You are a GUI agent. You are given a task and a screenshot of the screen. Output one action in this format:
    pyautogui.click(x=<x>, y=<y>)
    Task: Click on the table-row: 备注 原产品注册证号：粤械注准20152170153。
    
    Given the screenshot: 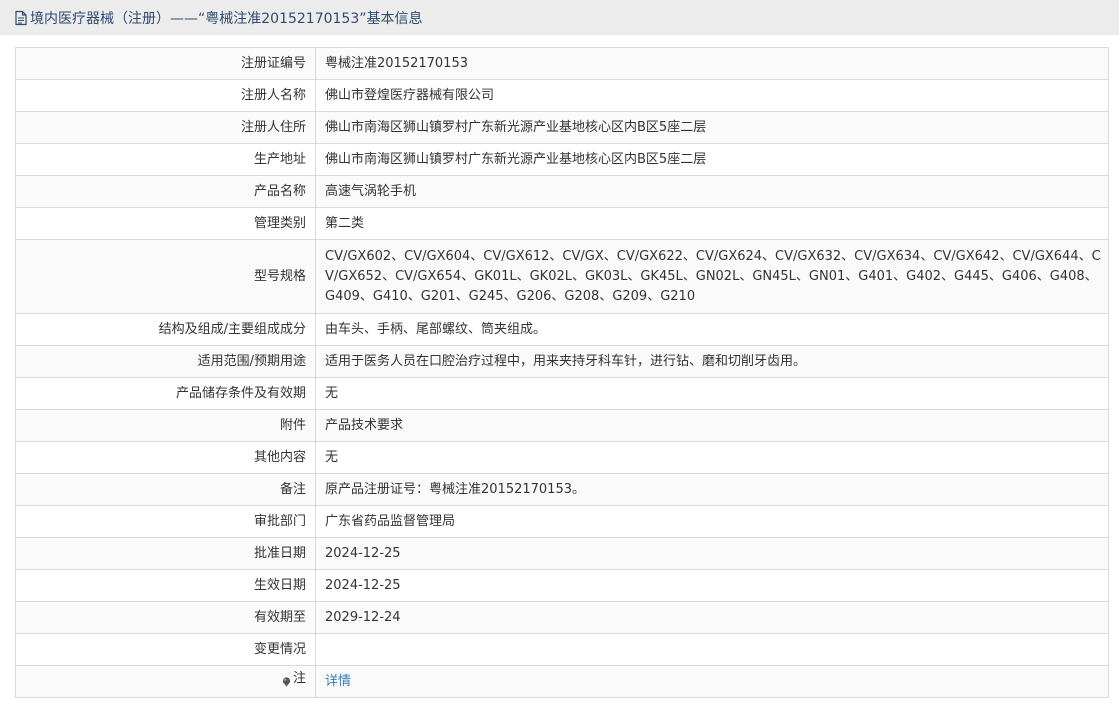 What is the action you would take?
    pyautogui.click(x=562, y=489)
    